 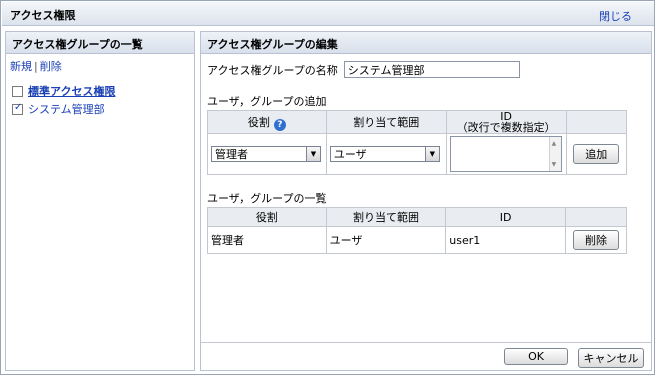 I want to click on list-section-label: ユーザ，グループの一覧, so click(x=267, y=198).